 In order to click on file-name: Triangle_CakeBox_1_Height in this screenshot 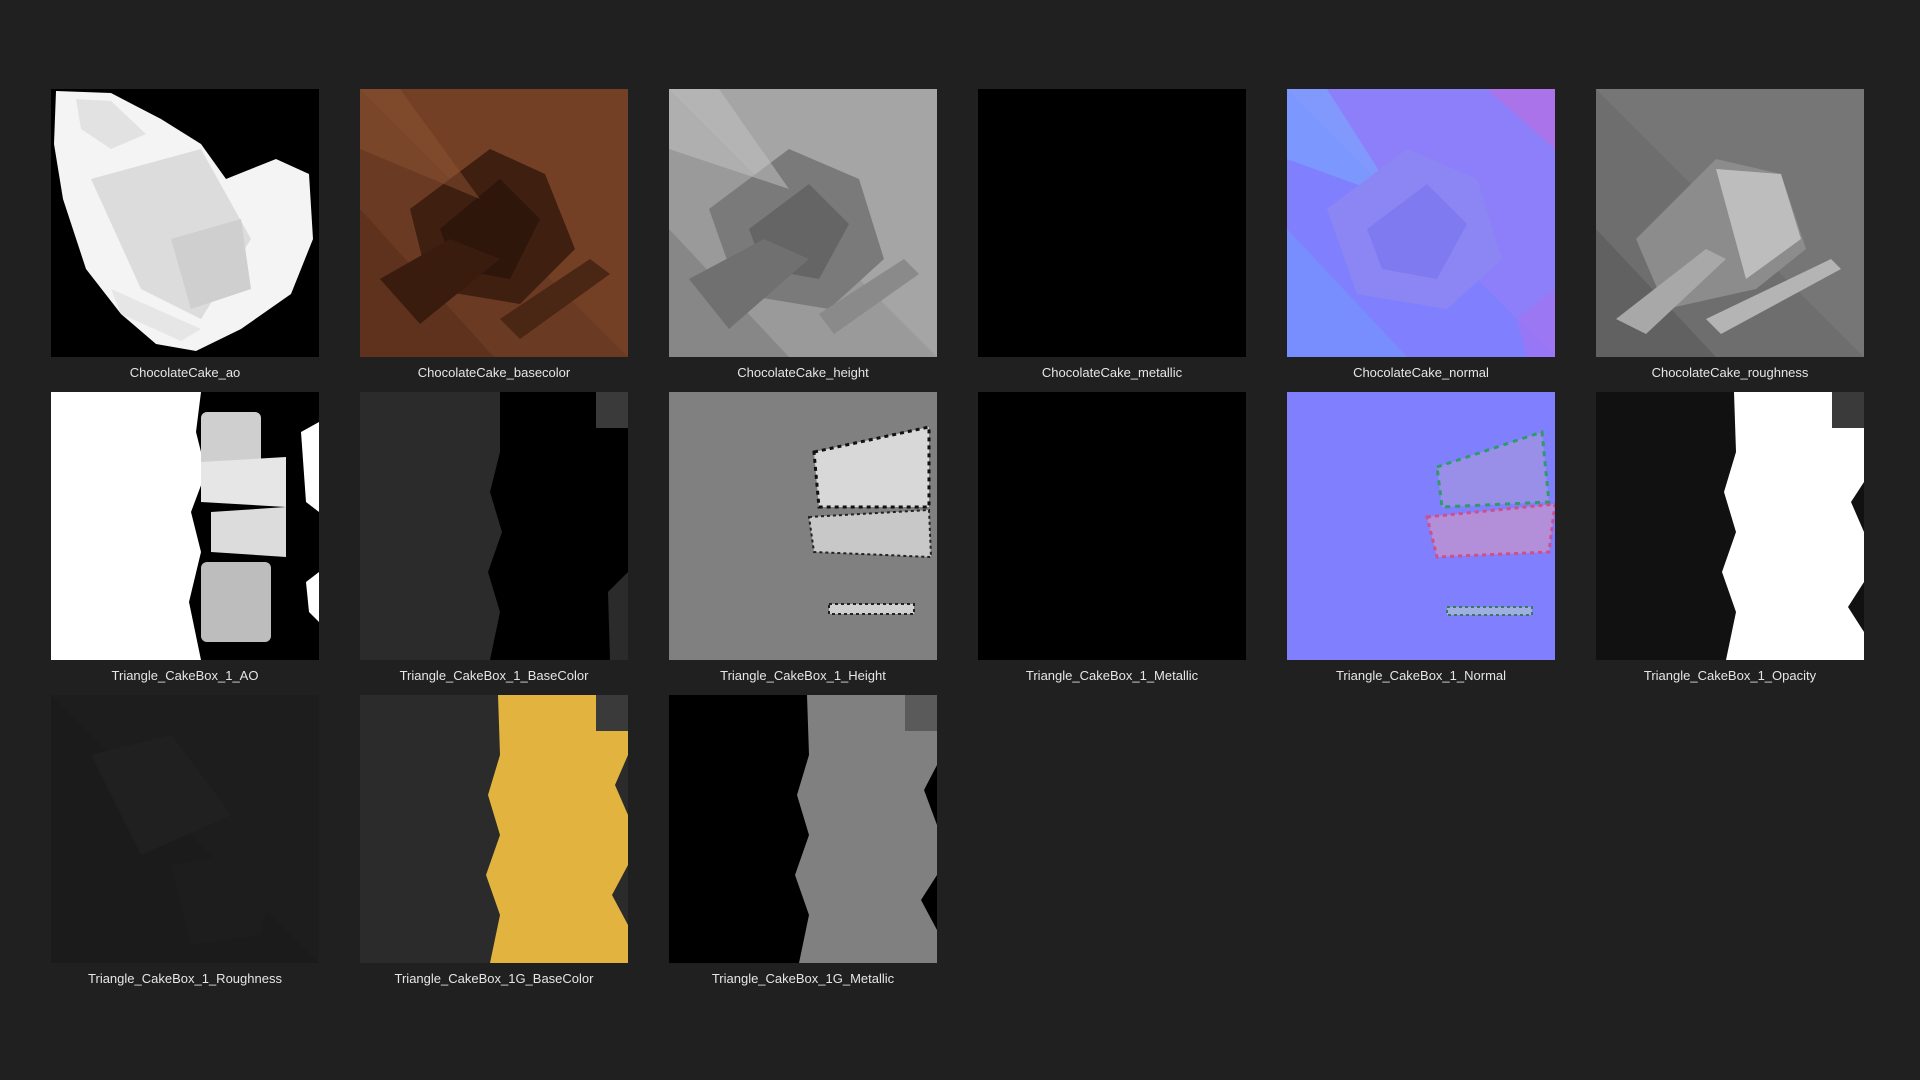, I will do `click(803, 675)`.